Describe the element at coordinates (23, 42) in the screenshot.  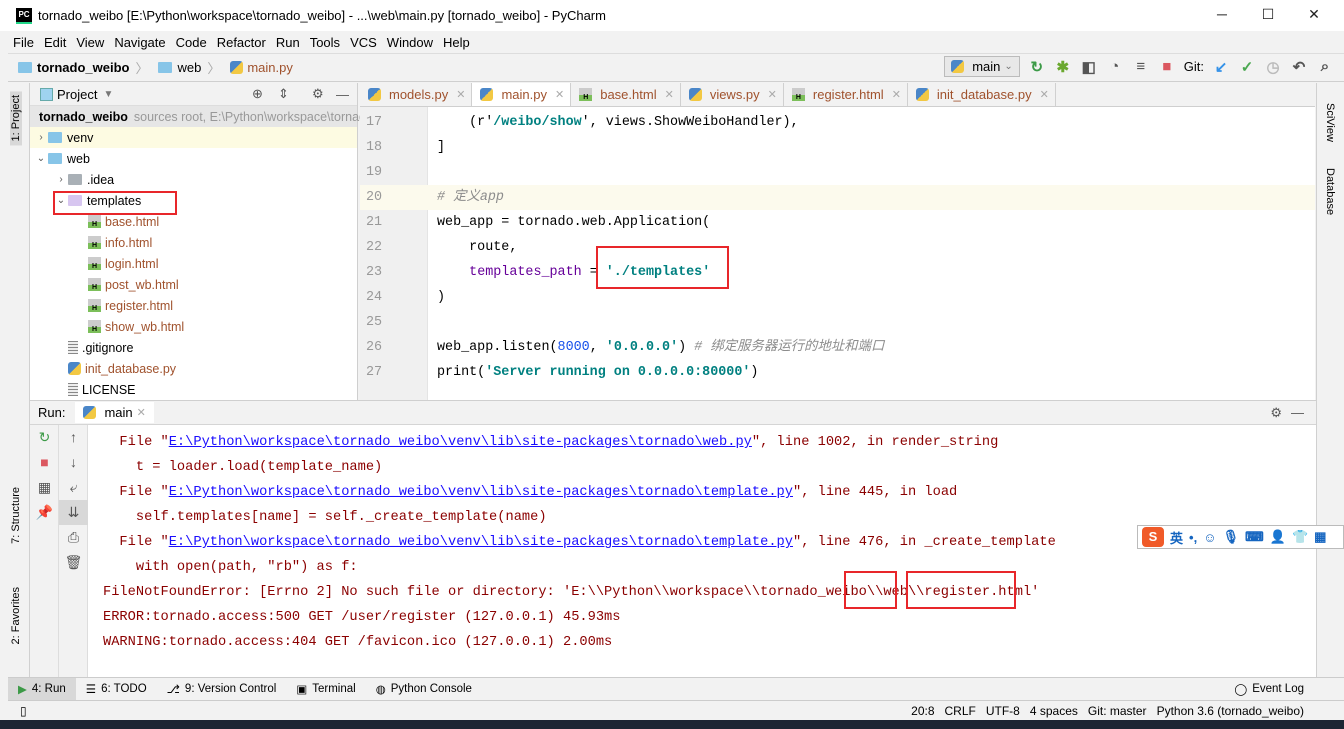
I see `menu-file: File` at that location.